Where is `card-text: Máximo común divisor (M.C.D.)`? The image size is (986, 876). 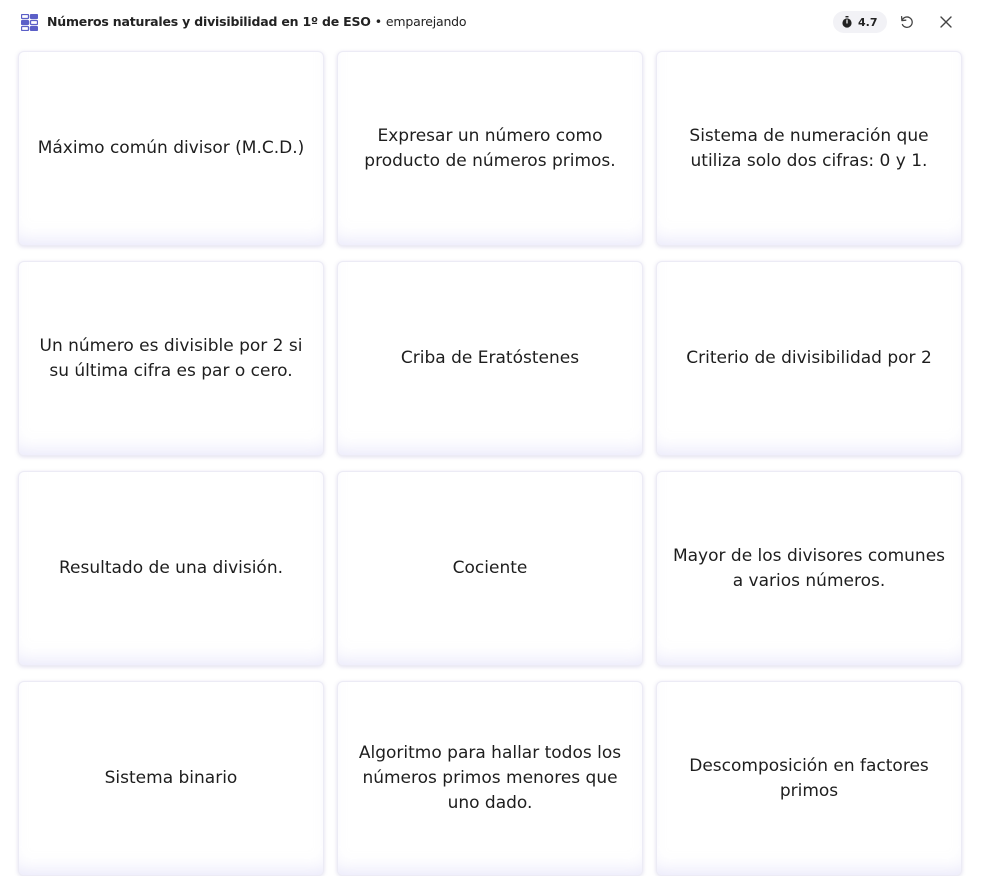 card-text: Máximo común divisor (M.C.D.) is located at coordinates (171, 148).